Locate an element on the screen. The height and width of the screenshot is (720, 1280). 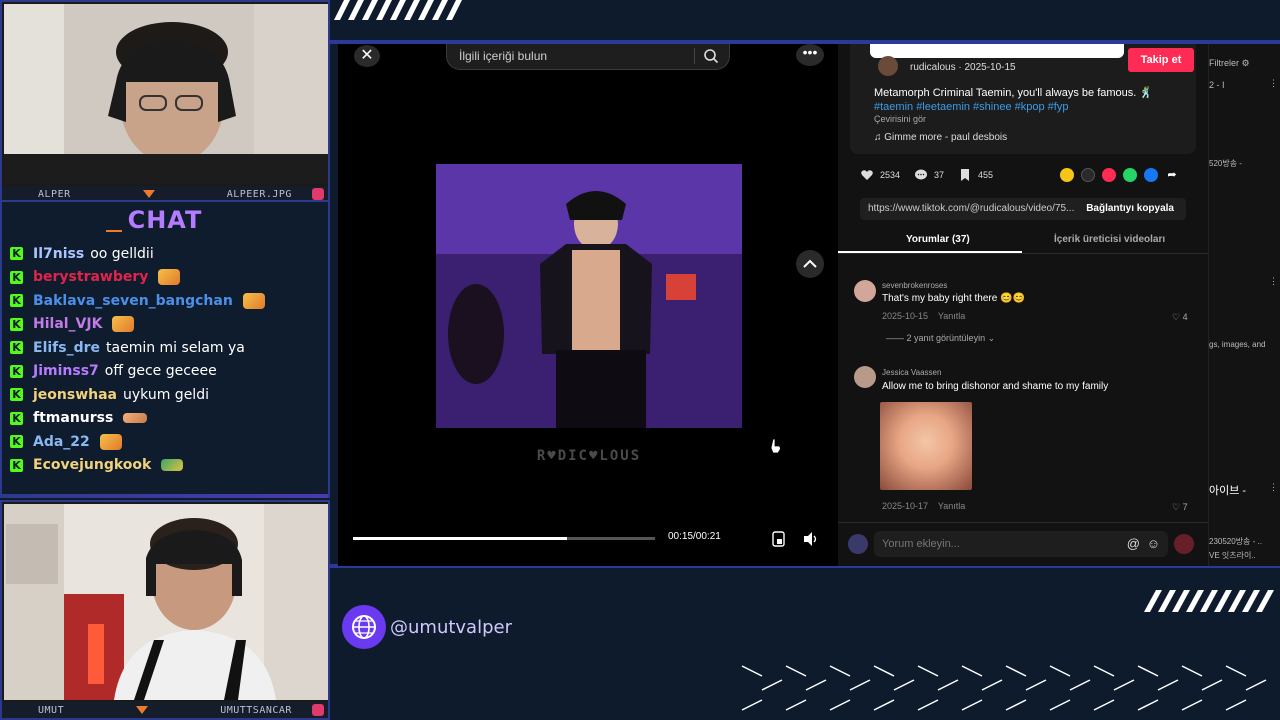
triangle-marker-icon is located at coordinates (142, 710).